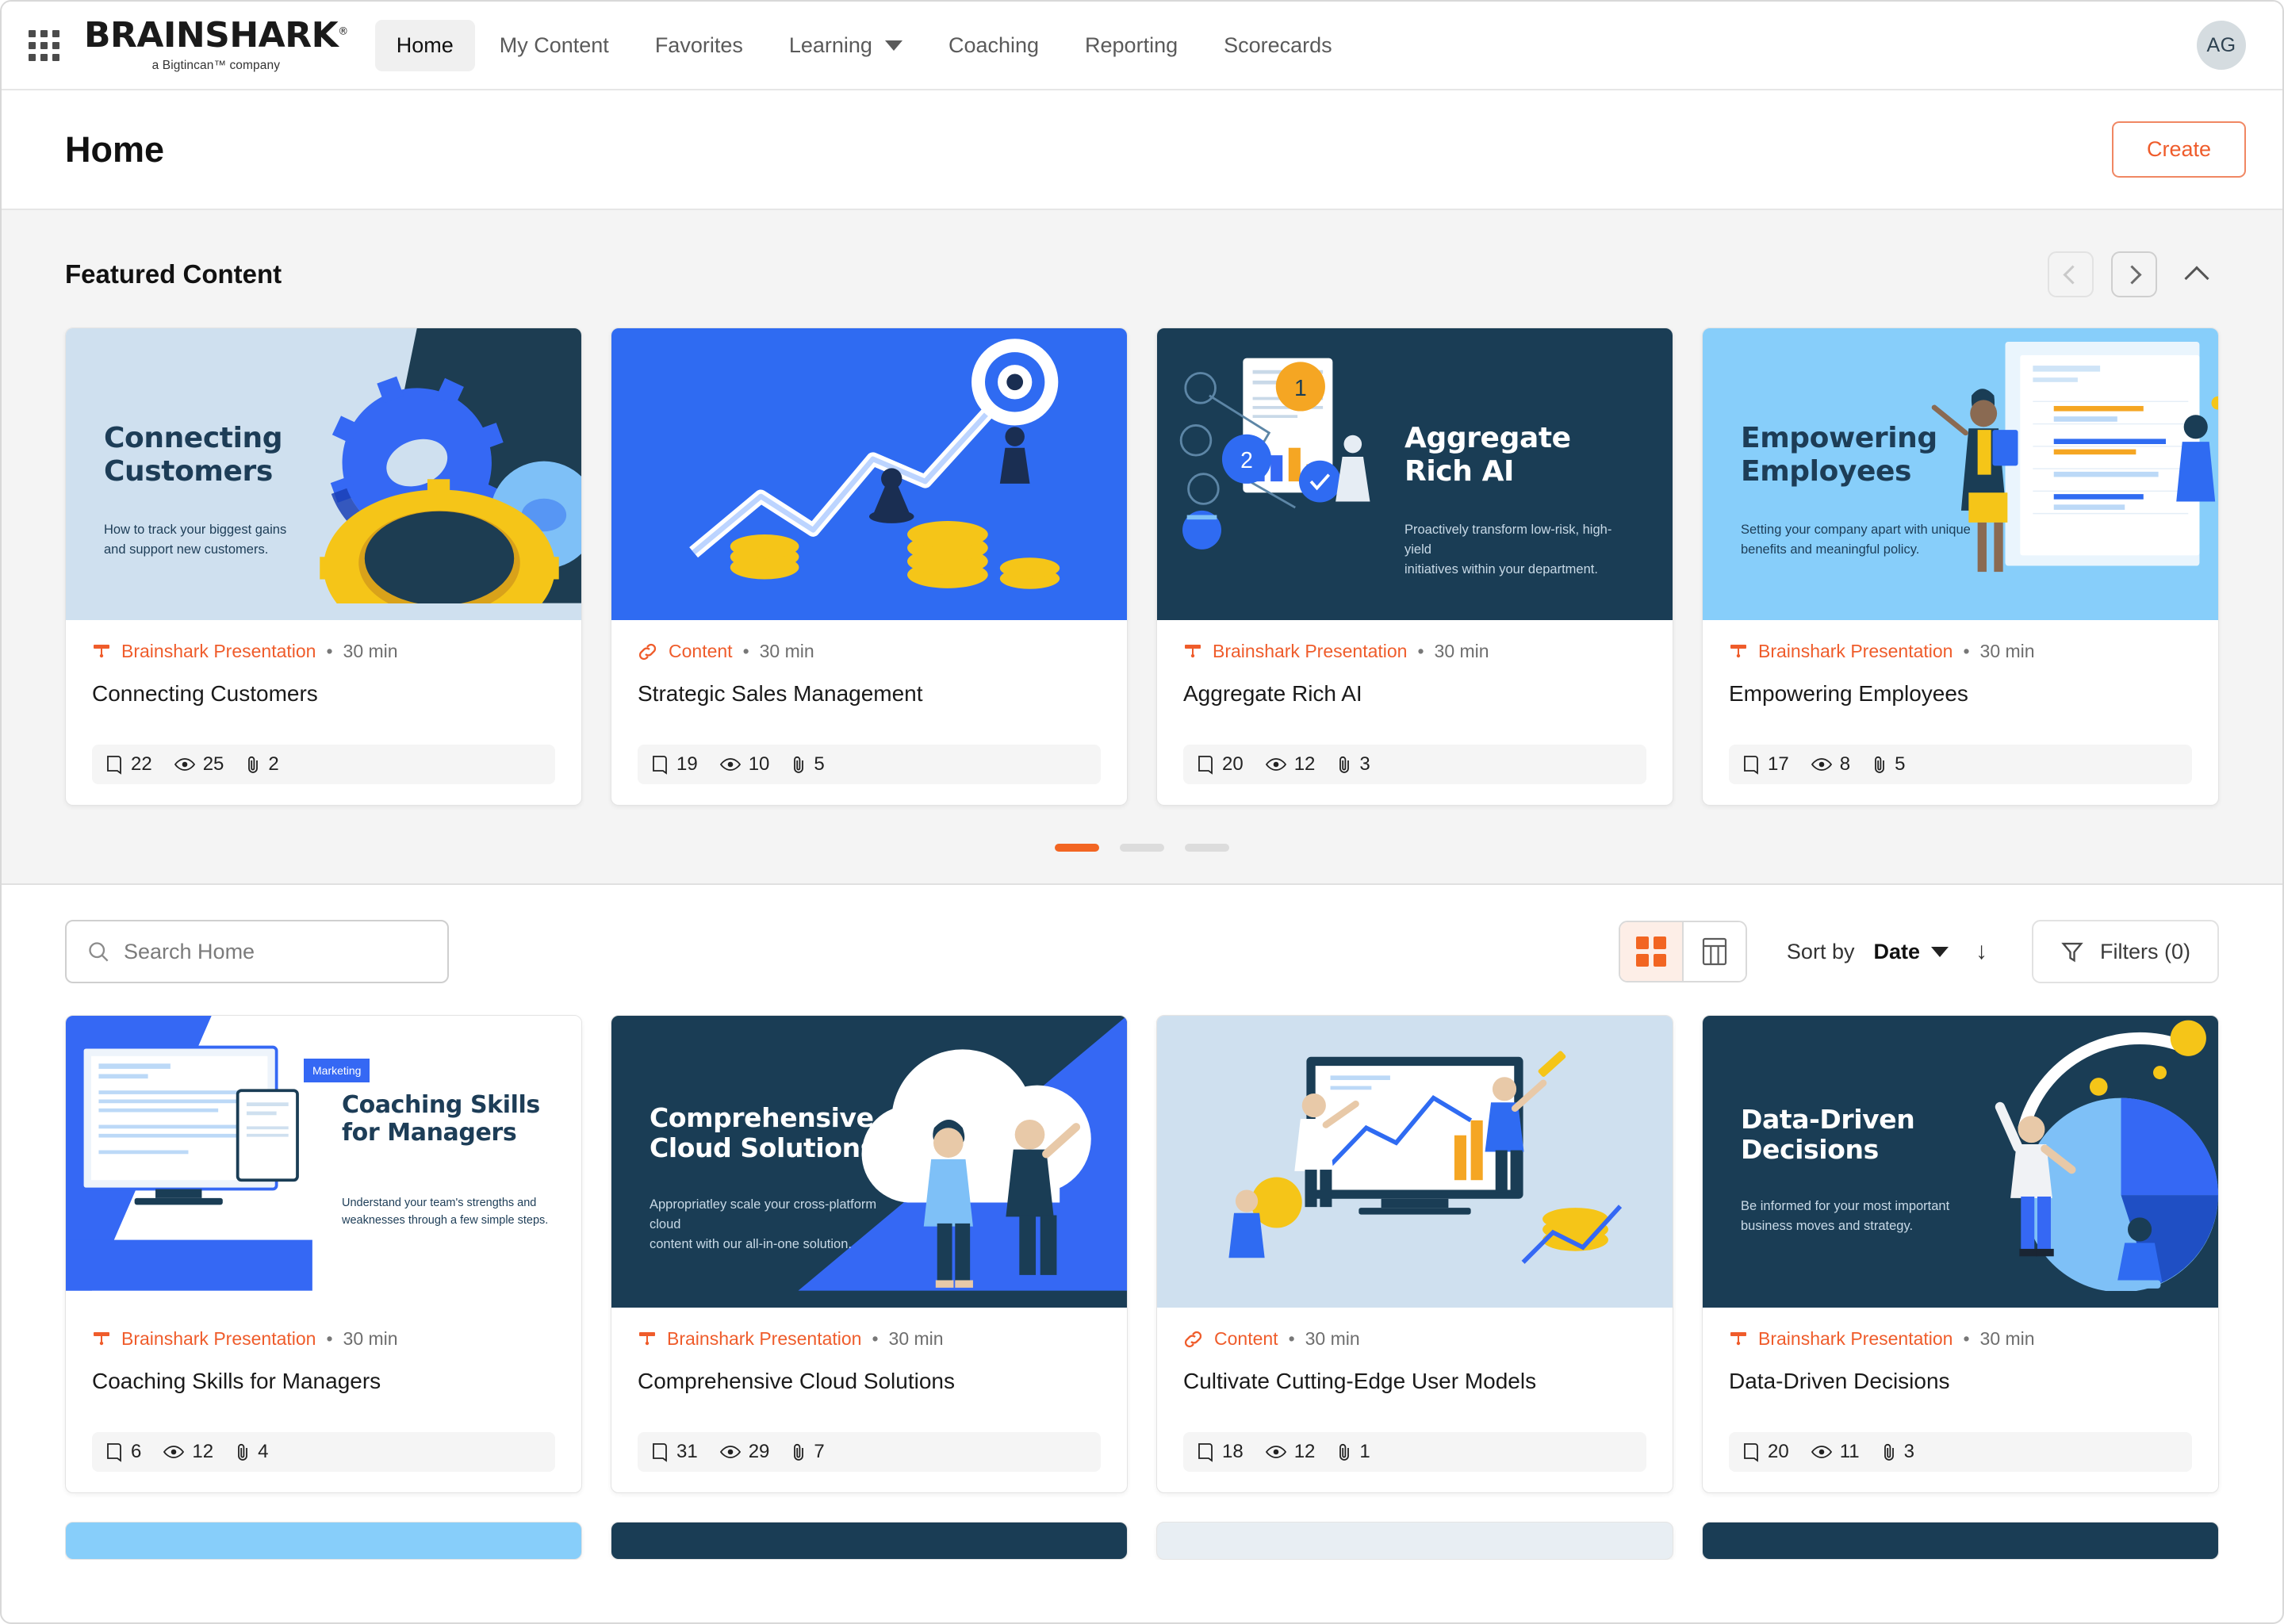 The height and width of the screenshot is (1624, 2284). What do you see at coordinates (2197, 274) in the screenshot?
I see `collapse-section-button` at bounding box center [2197, 274].